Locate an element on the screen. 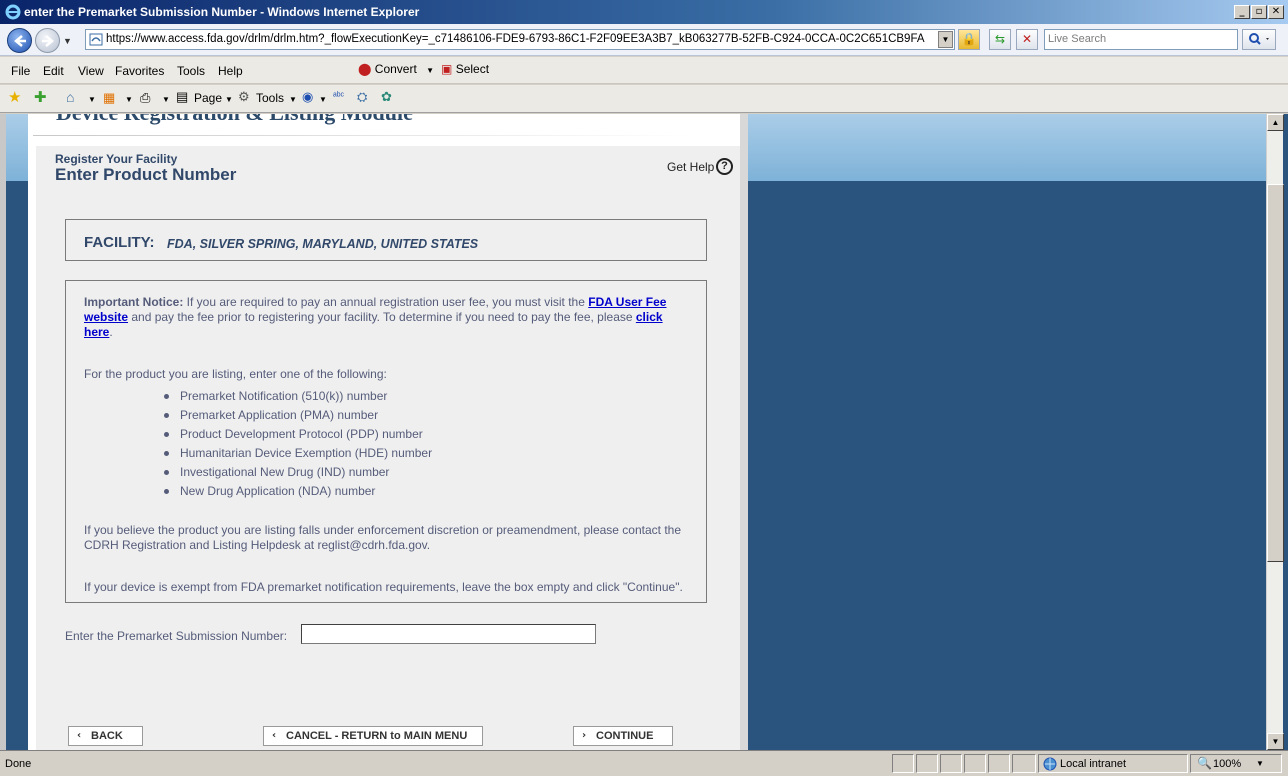 The image size is (1288, 776). back-button-label: BACK is located at coordinates (107, 736).